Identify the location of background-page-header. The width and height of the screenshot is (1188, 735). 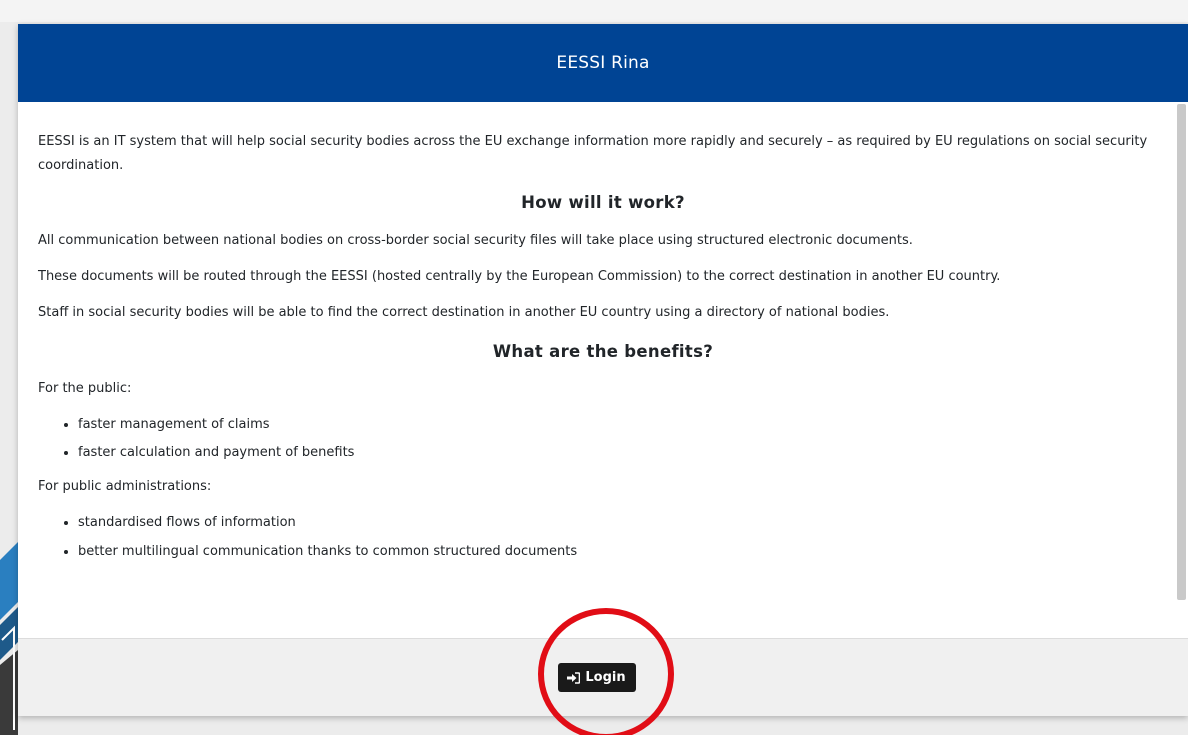
(594, 11).